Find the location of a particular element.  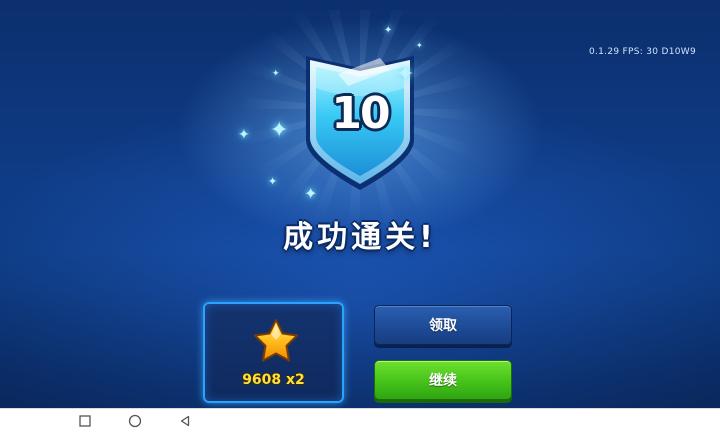

claim-button-label: 领取 is located at coordinates (443, 326).